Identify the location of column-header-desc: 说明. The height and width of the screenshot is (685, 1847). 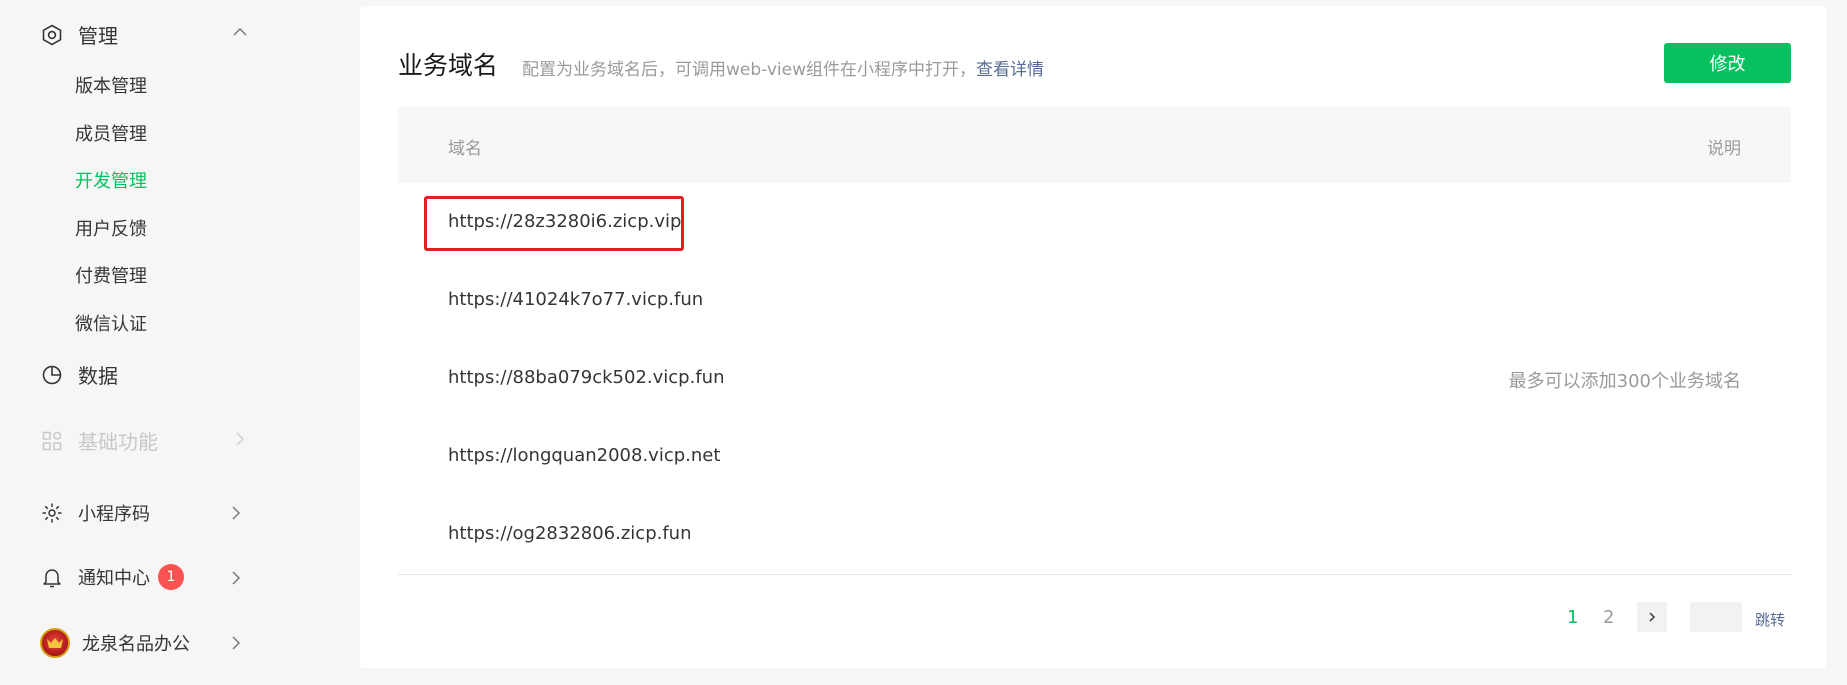
(1724, 149).